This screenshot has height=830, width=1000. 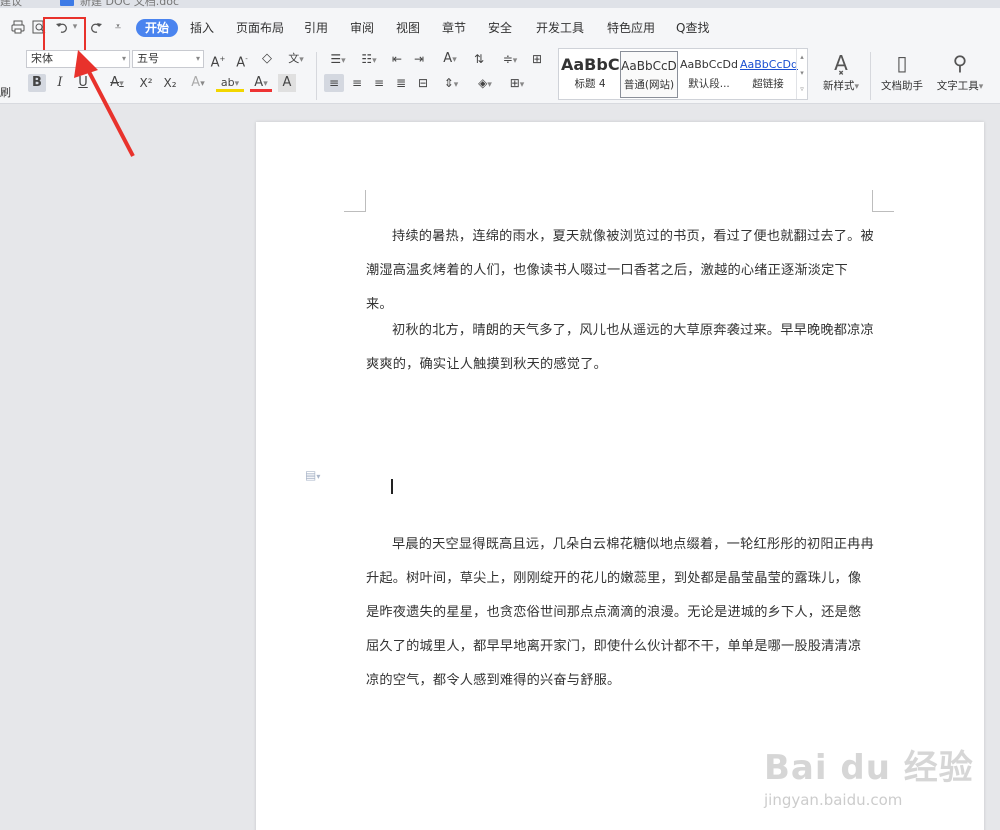 I want to click on style-normal-web: AaBbCcD 普通(网站), so click(x=649, y=74).